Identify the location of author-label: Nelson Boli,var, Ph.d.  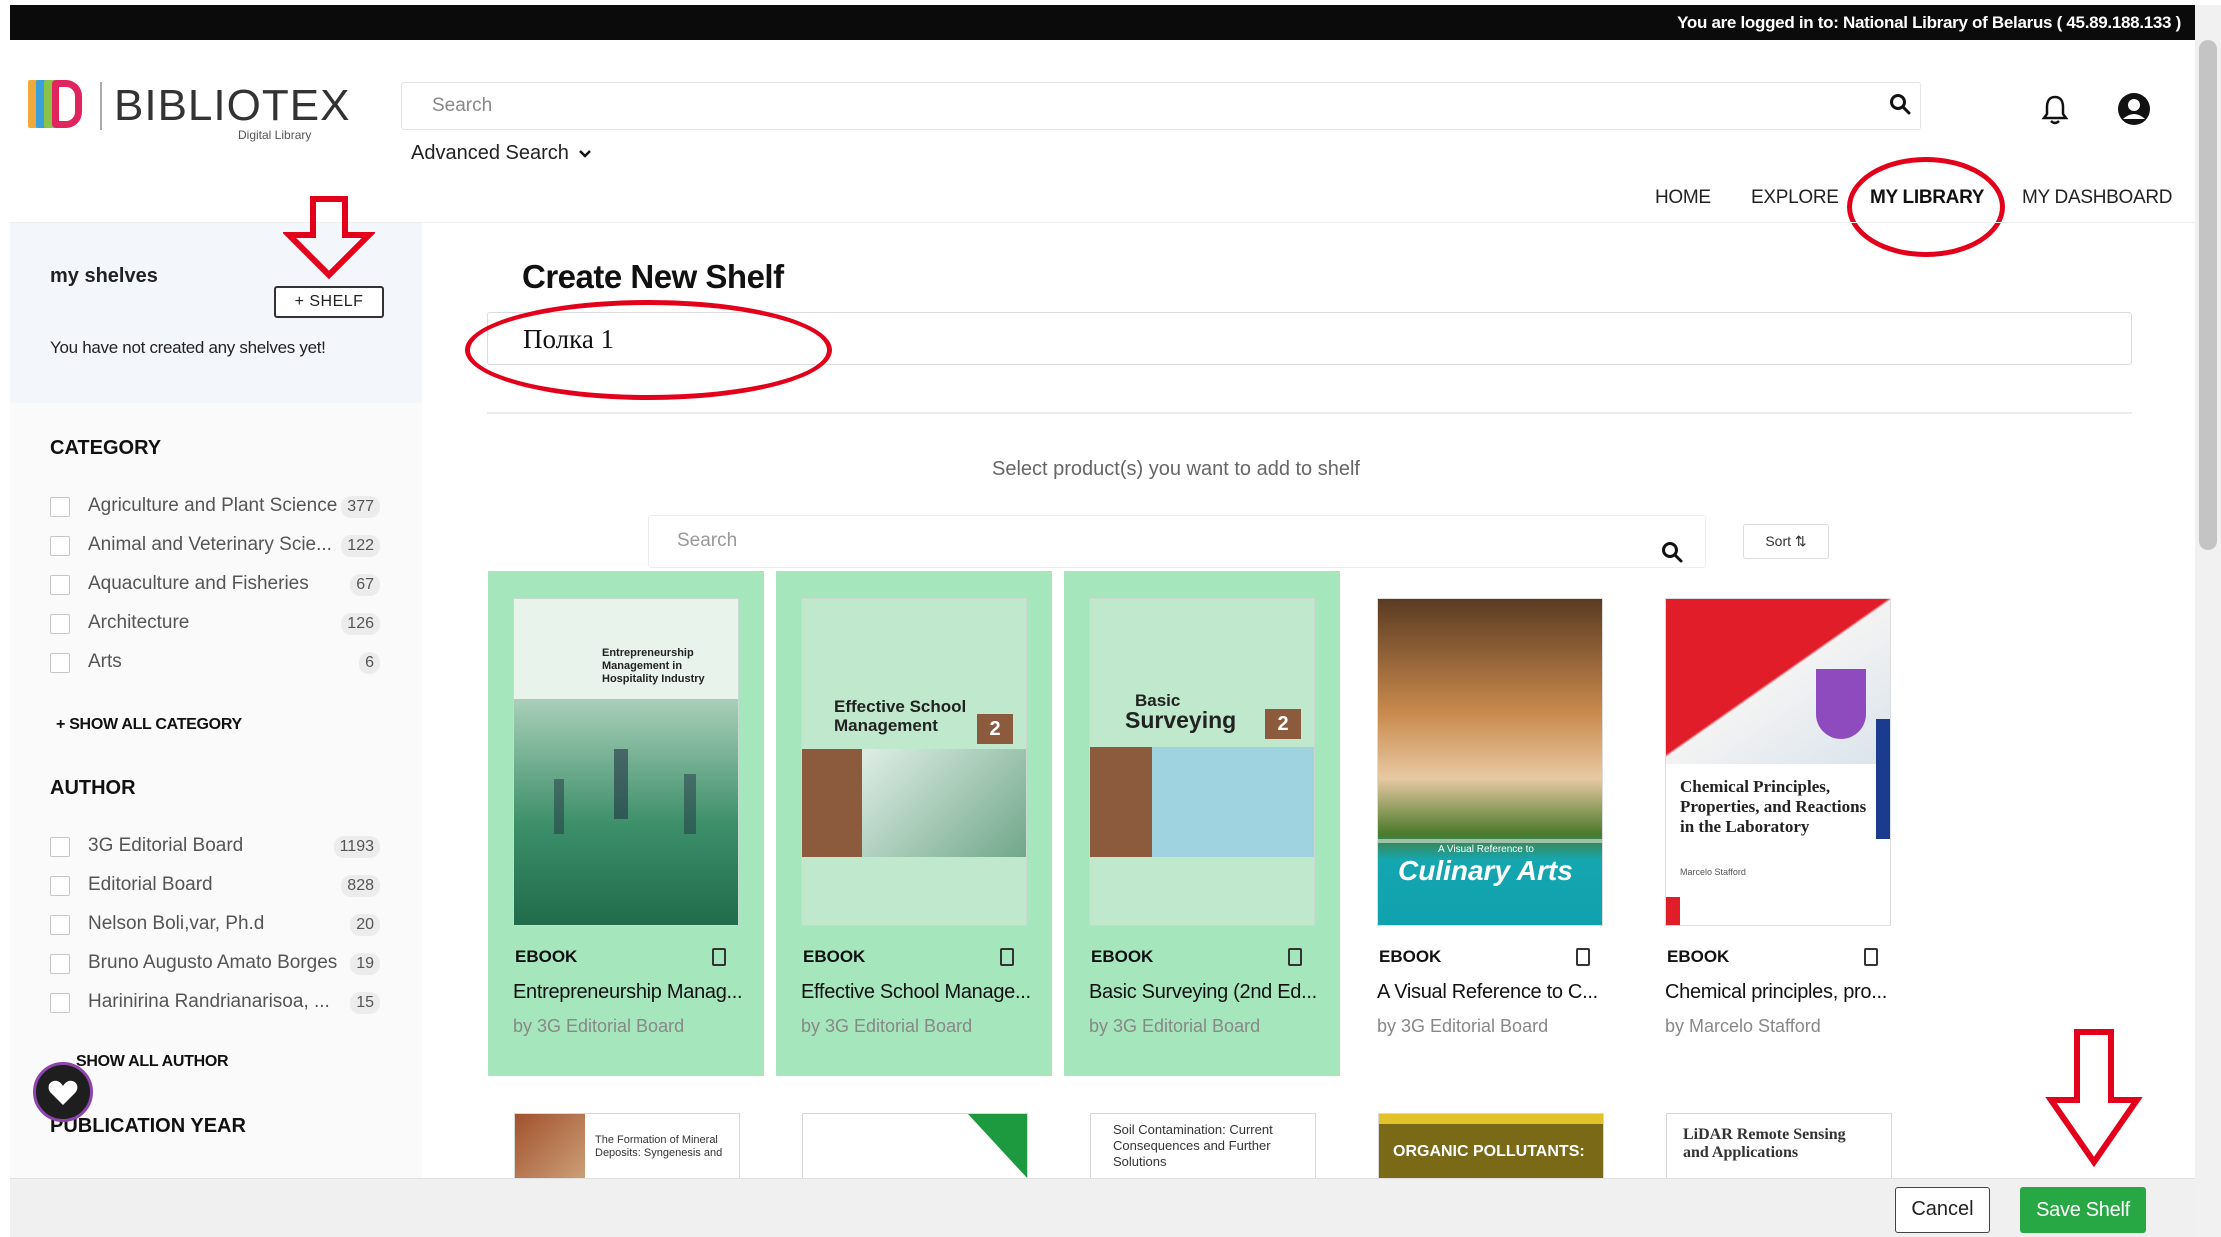
(176, 923).